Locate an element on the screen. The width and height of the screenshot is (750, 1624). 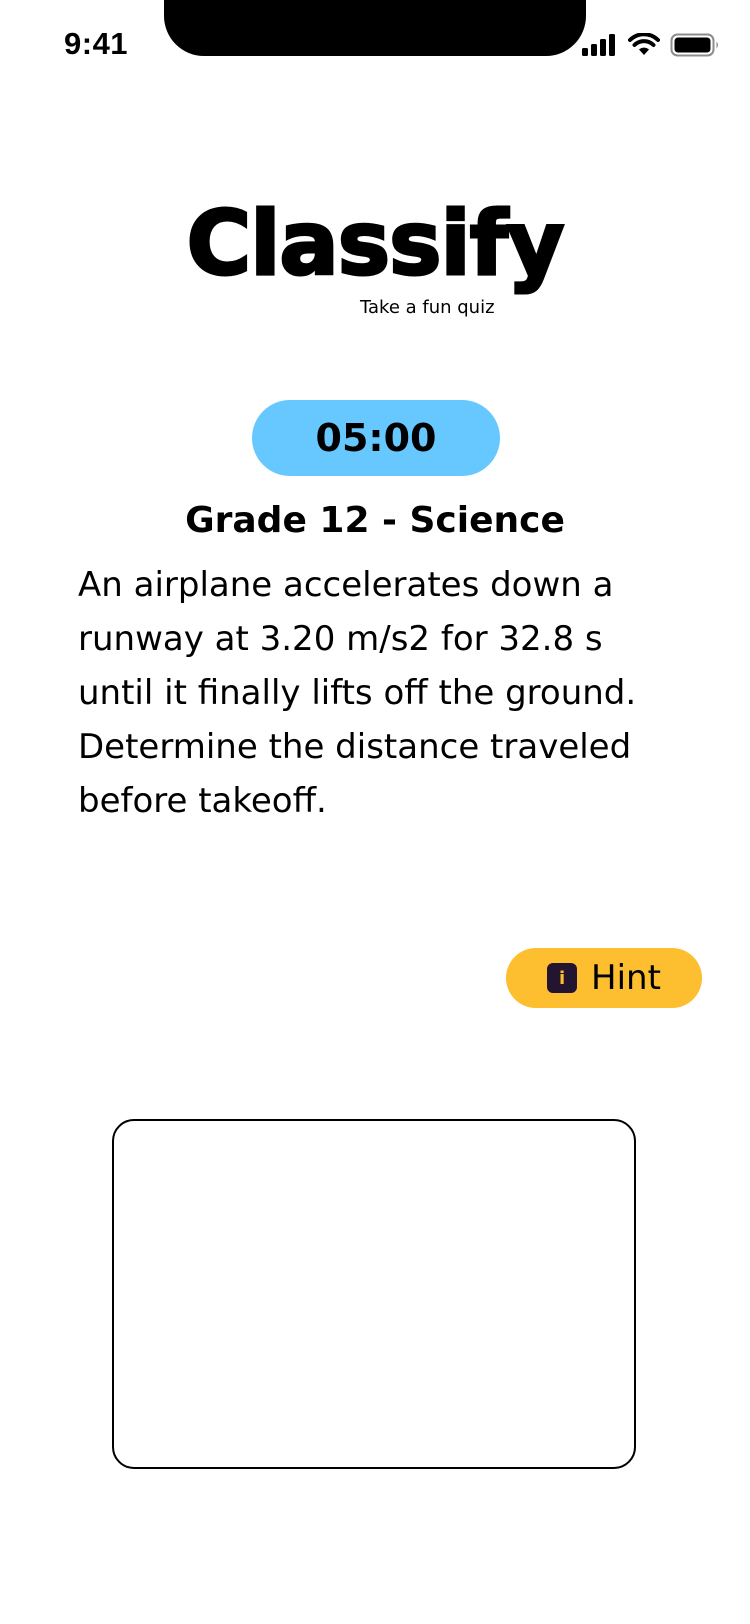
device-notch is located at coordinates (375, 28).